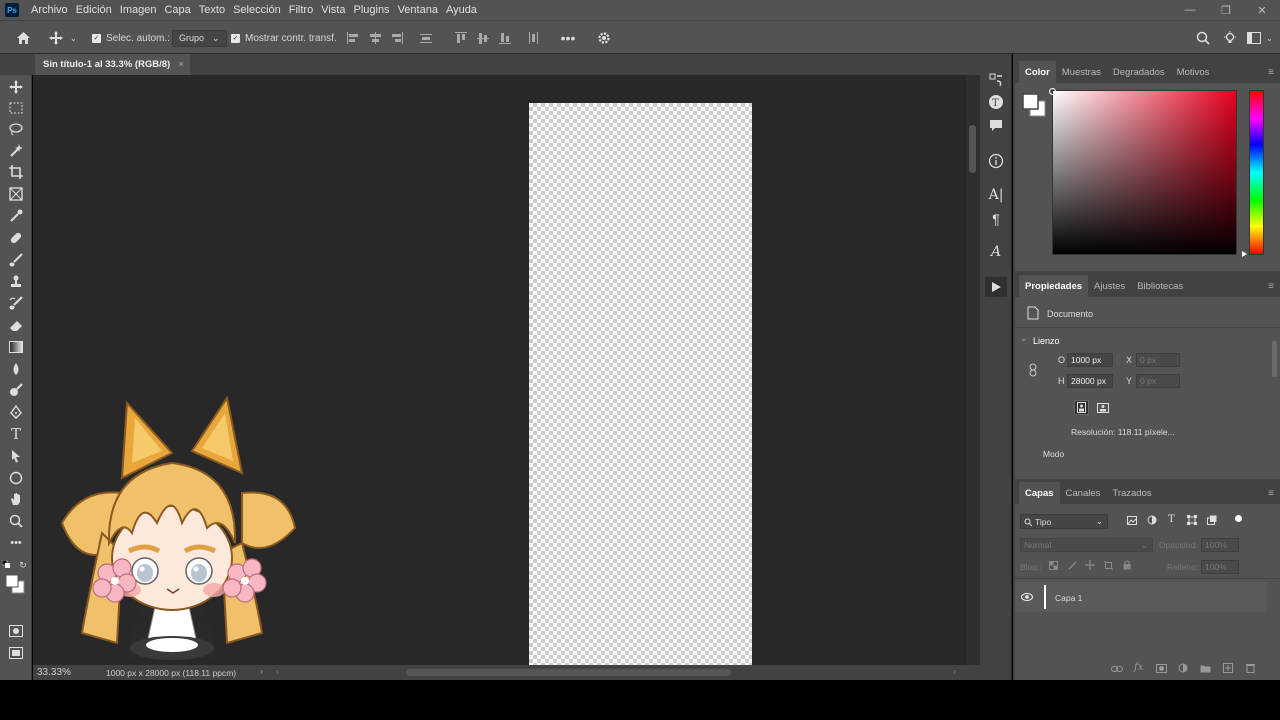  Describe the element at coordinates (16, 390) in the screenshot. I see `dodge-tool` at that location.